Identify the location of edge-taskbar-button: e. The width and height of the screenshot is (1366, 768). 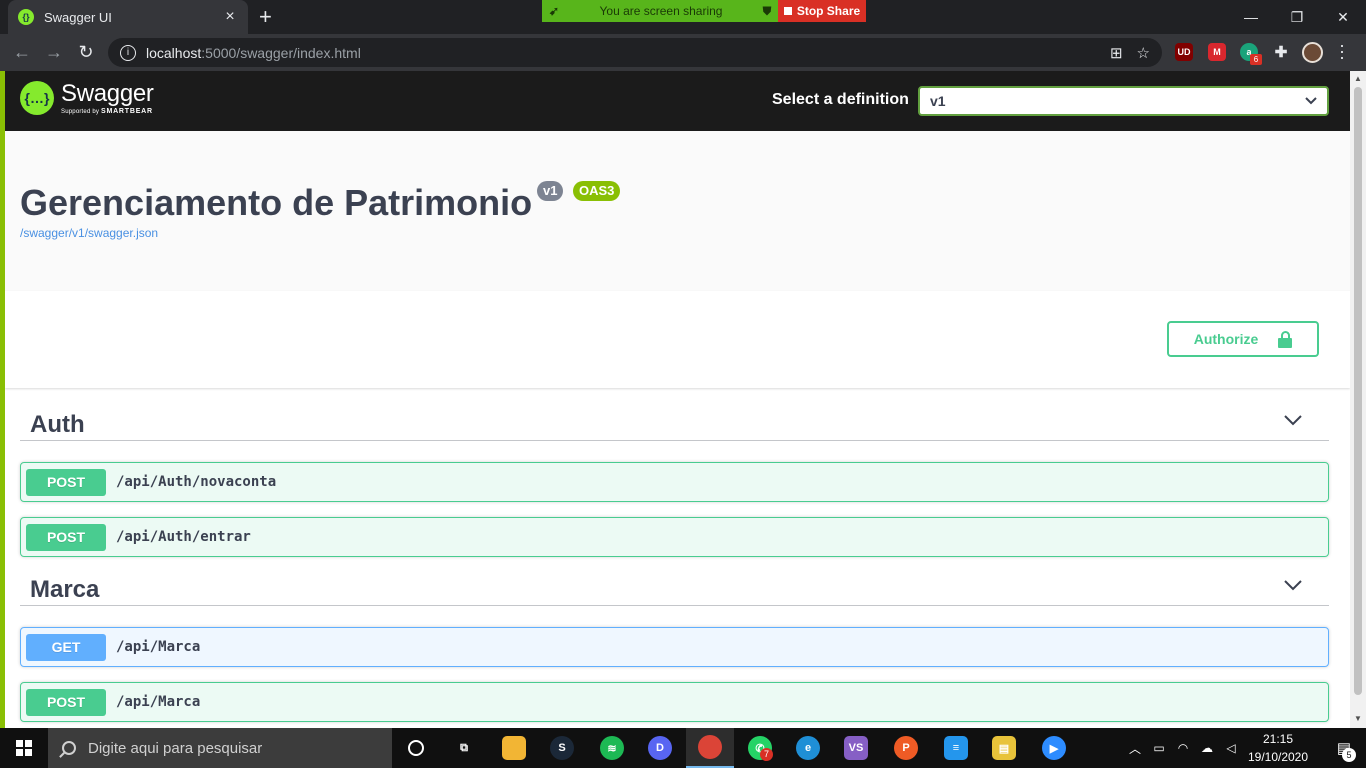
(808, 748).